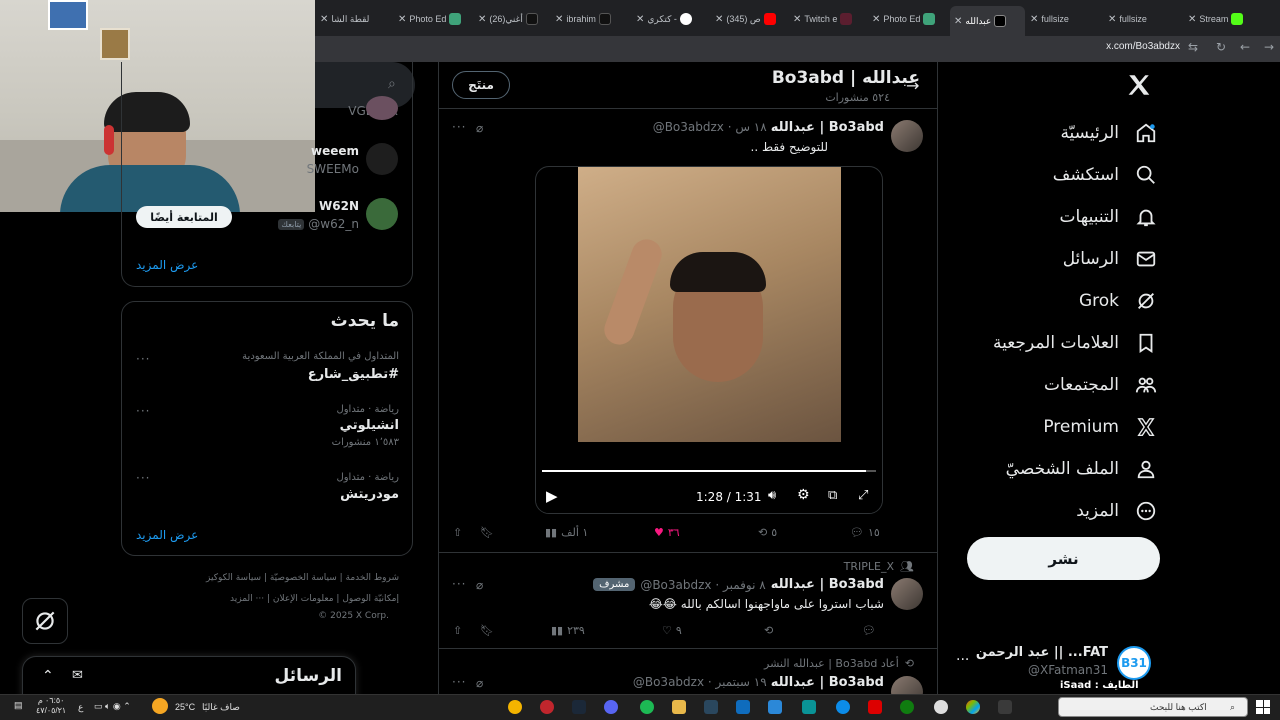 This screenshot has width=1280, height=720. Describe the element at coordinates (303, 599) in the screenshot. I see `footer-link-ads: معلومات الإعلان` at that location.